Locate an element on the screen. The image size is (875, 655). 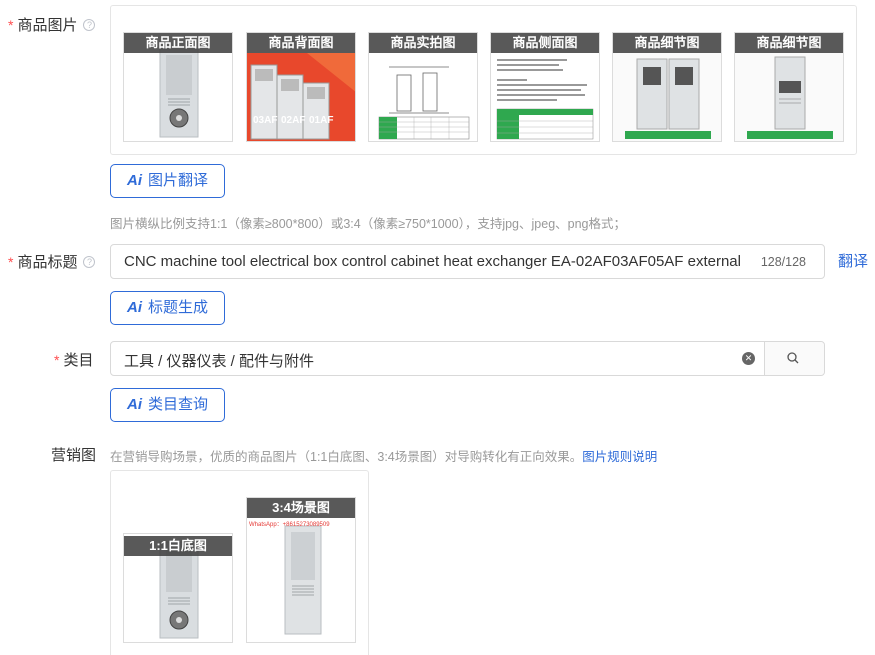
image-translate-label: 图片翻译 is located at coordinates (178, 180).